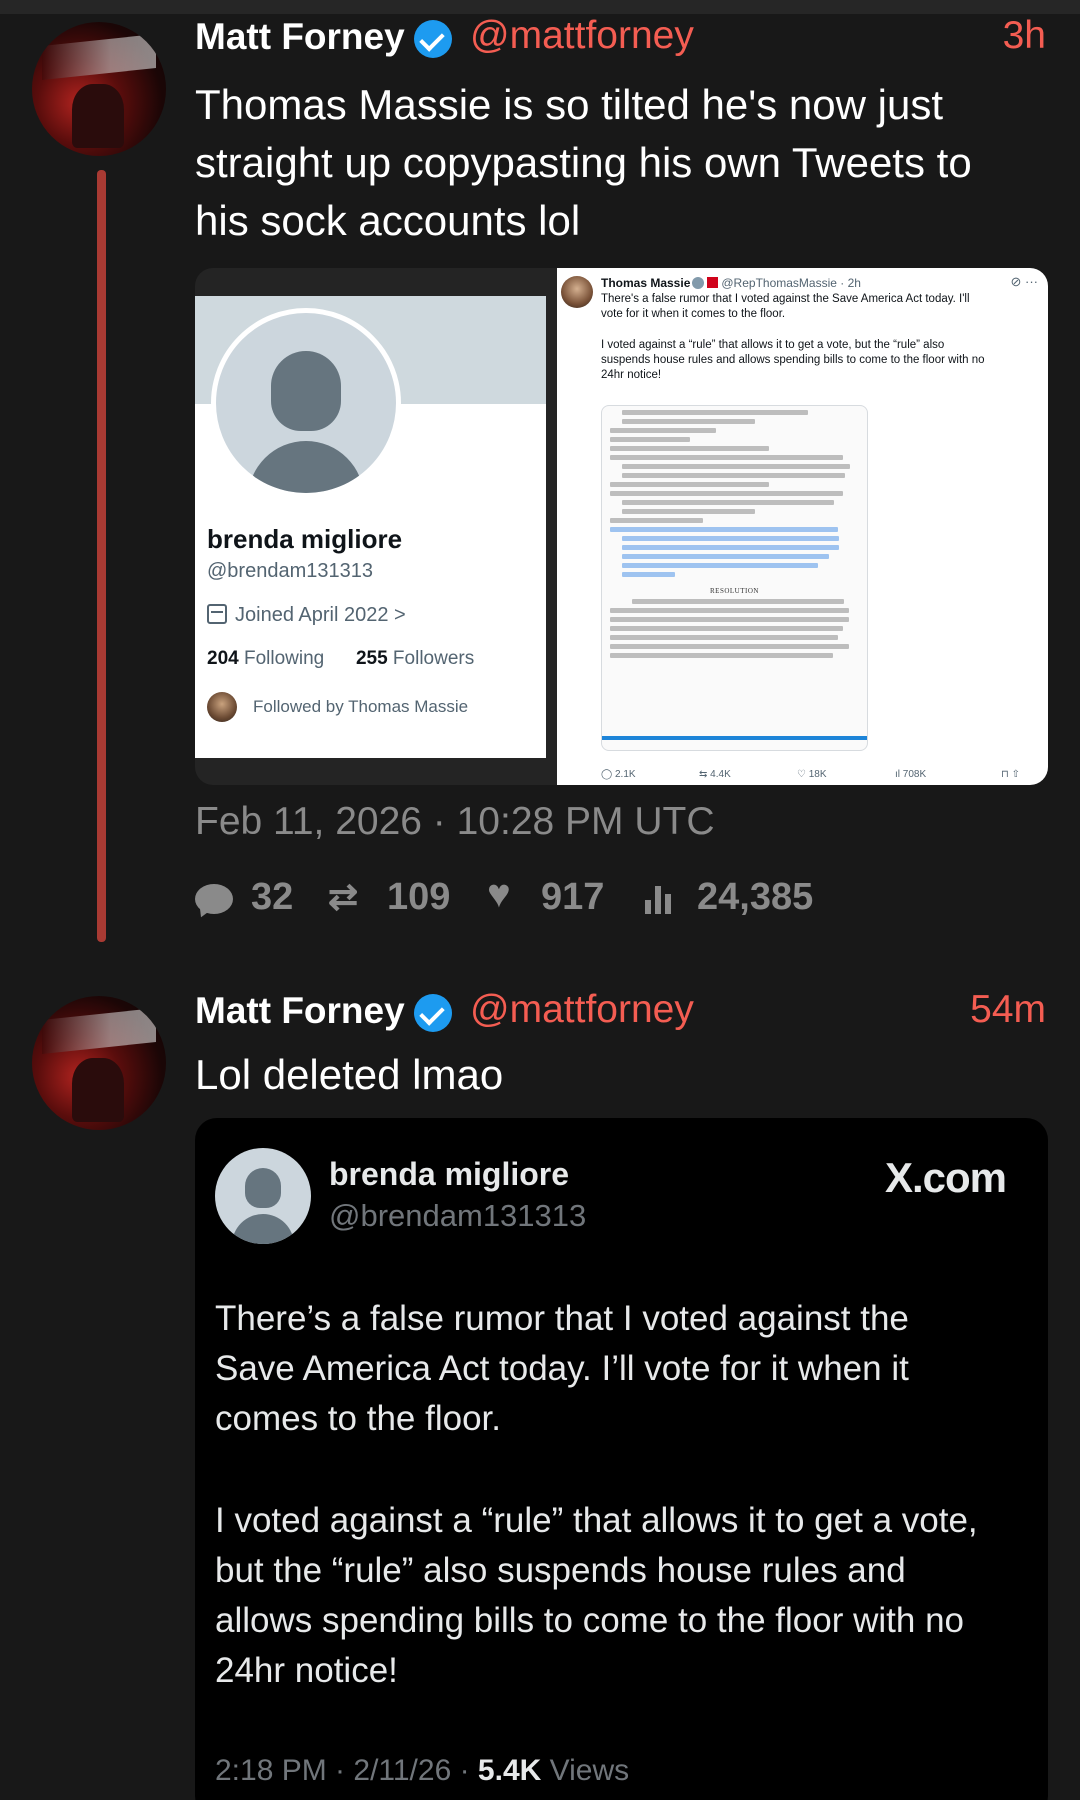  I want to click on repost-count: 109, so click(419, 897).